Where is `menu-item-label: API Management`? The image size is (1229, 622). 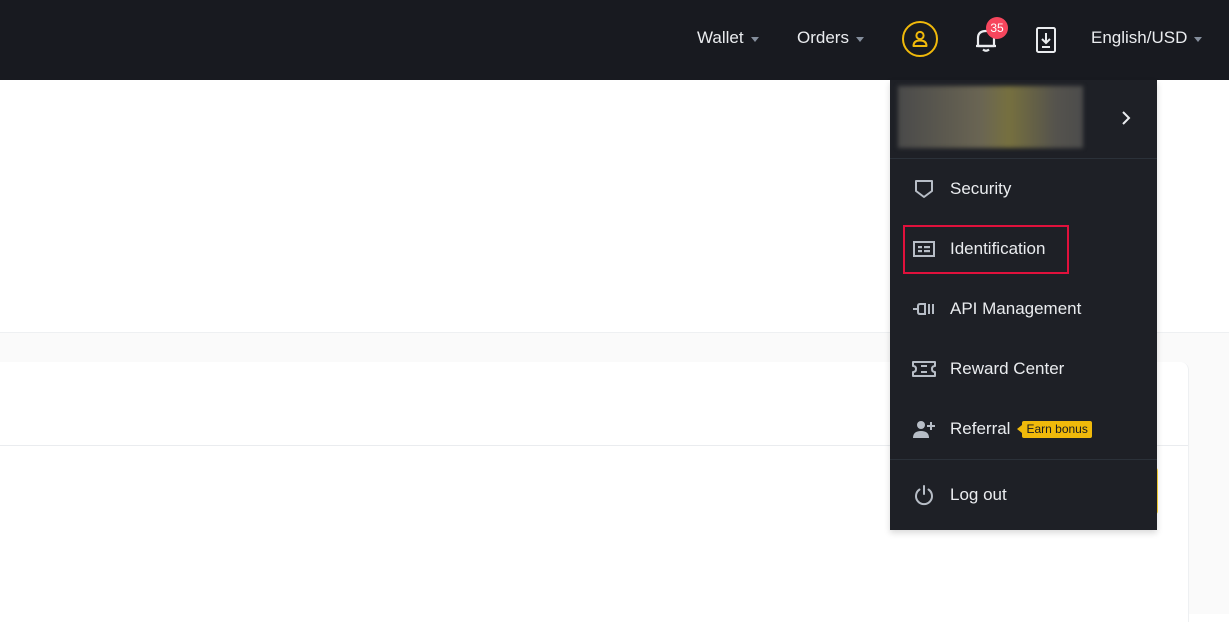 menu-item-label: API Management is located at coordinates (1016, 308).